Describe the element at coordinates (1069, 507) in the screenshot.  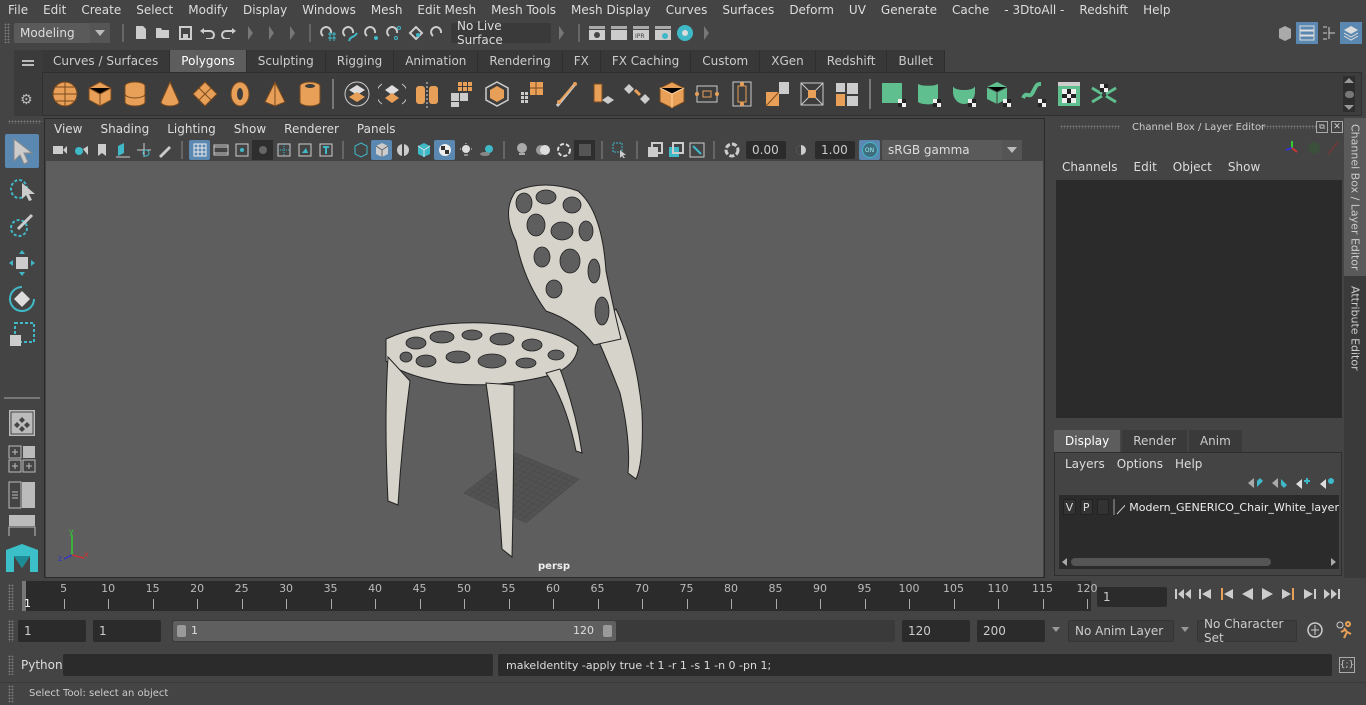
I see `layer-visibility-toggle: V` at that location.